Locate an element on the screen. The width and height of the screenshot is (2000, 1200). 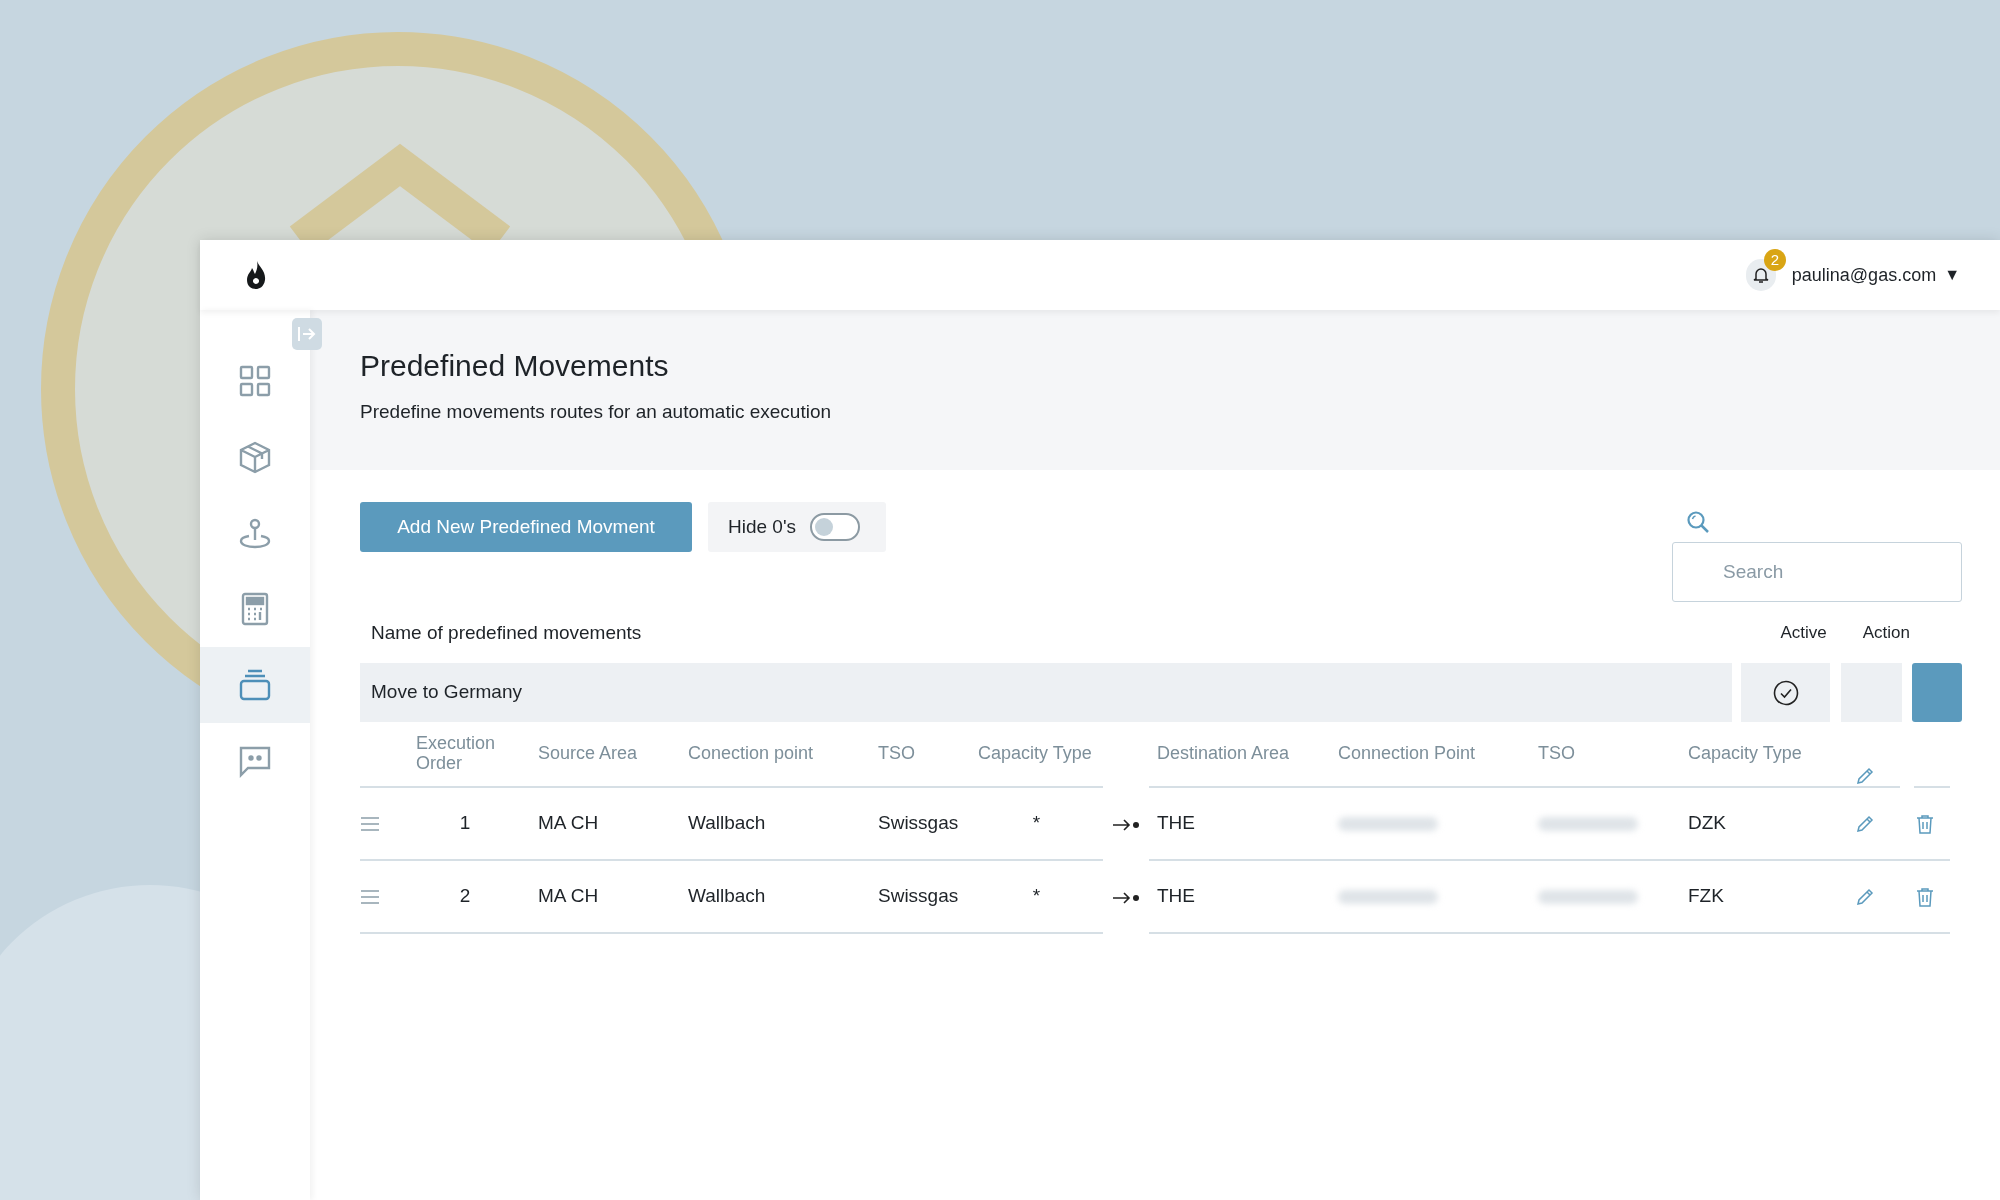
column-header: Name of predefined movements is located at coordinates (506, 632).